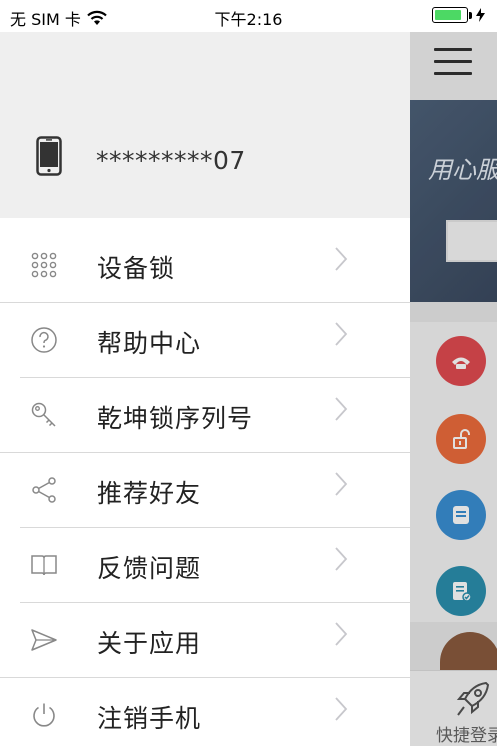 The image size is (497, 746). What do you see at coordinates (44, 640) in the screenshot?
I see `send-icon` at bounding box center [44, 640].